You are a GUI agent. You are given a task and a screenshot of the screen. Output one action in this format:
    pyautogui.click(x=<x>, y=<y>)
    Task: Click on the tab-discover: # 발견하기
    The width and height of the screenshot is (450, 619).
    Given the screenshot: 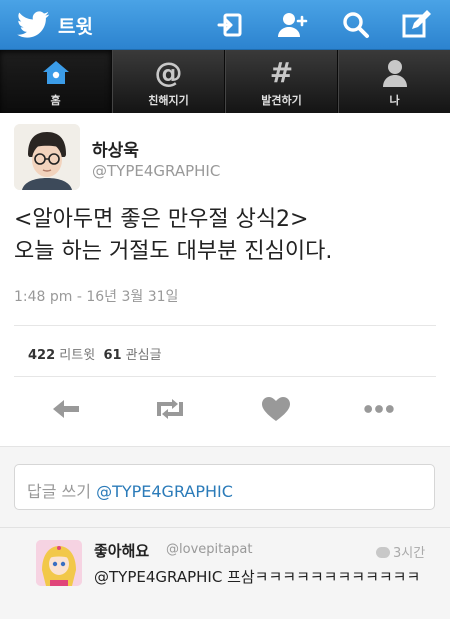 What is the action you would take?
    pyautogui.click(x=281, y=81)
    